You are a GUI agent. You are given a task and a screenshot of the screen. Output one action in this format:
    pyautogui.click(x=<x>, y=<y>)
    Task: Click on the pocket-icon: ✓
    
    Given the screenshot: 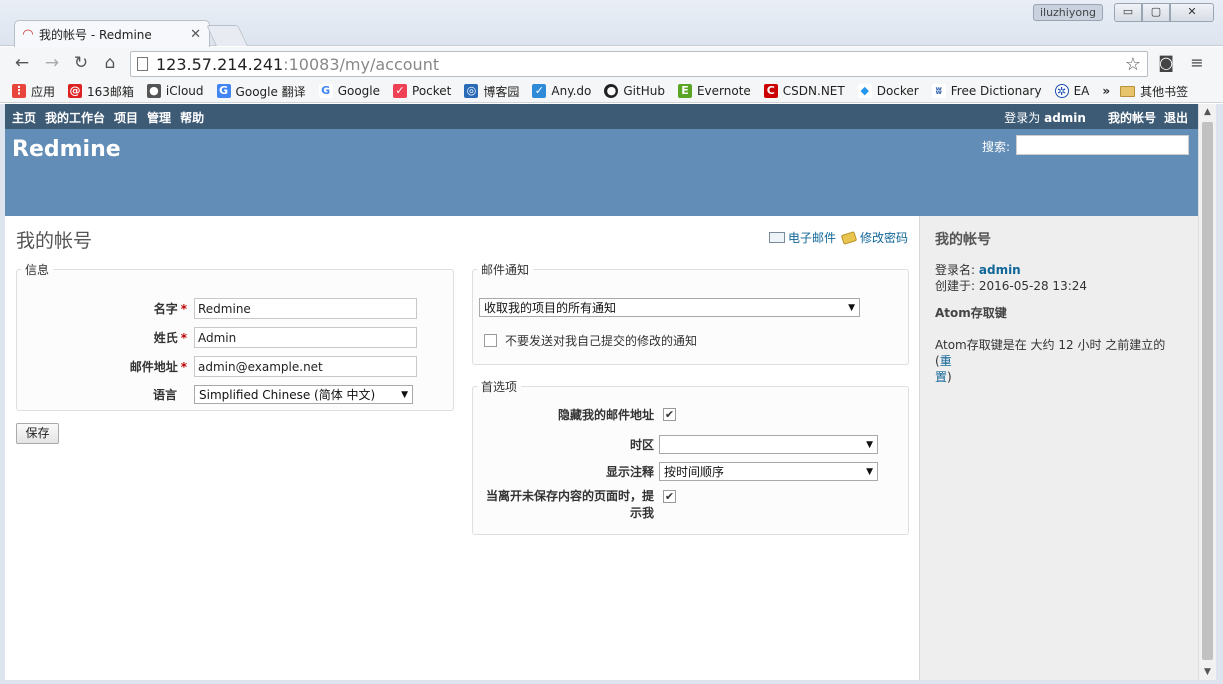 What is the action you would take?
    pyautogui.click(x=400, y=91)
    